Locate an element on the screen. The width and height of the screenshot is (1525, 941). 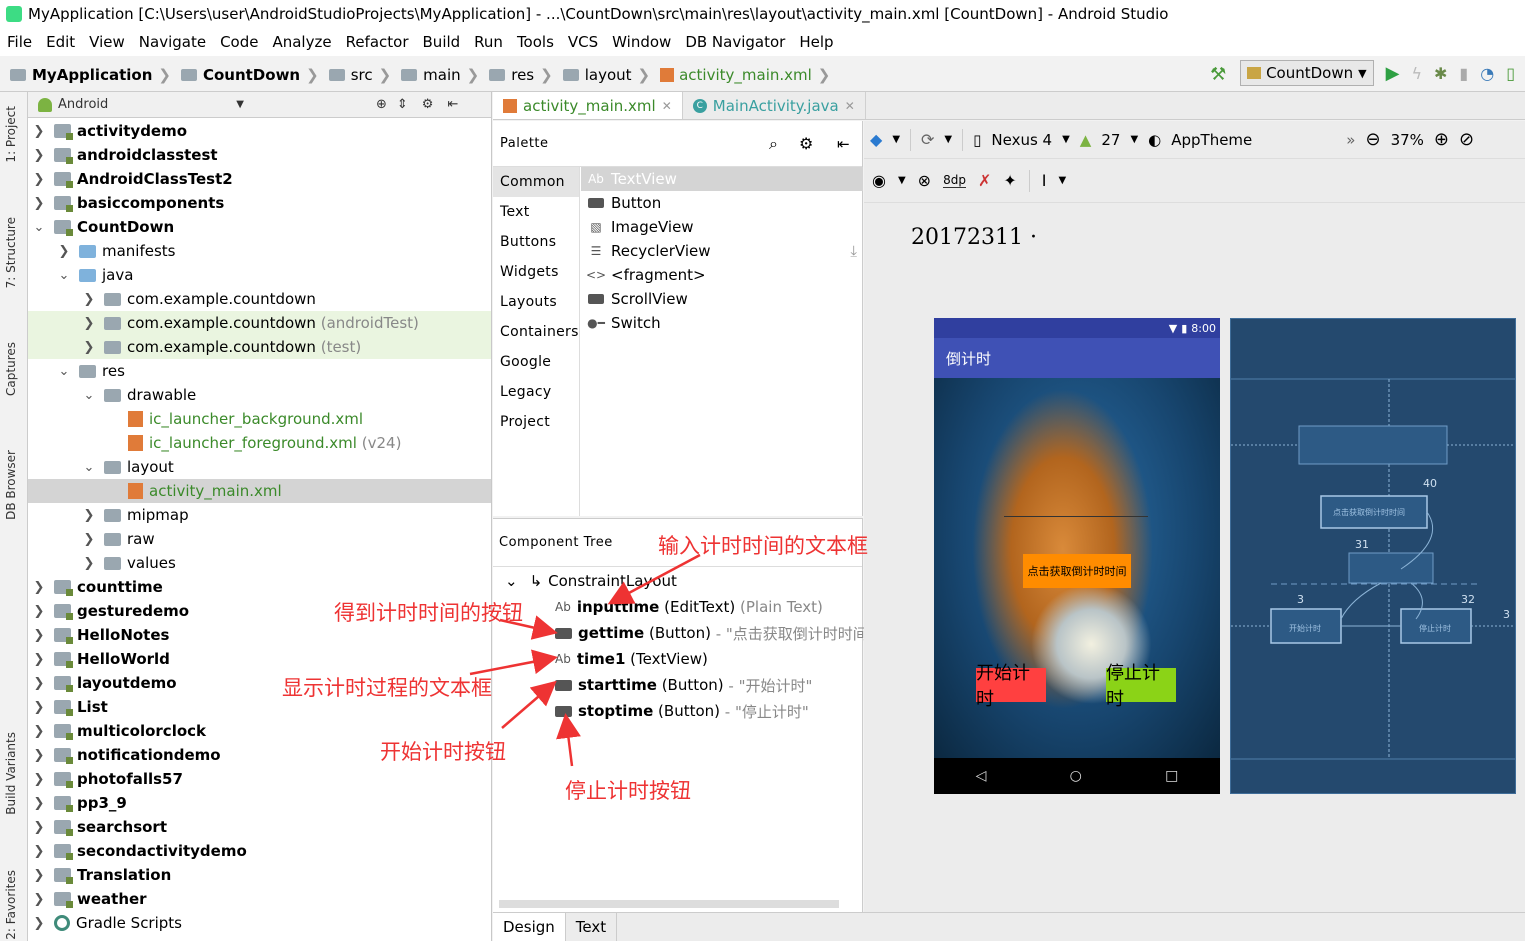
horizontal-scrollbar is located at coordinates (669, 904).